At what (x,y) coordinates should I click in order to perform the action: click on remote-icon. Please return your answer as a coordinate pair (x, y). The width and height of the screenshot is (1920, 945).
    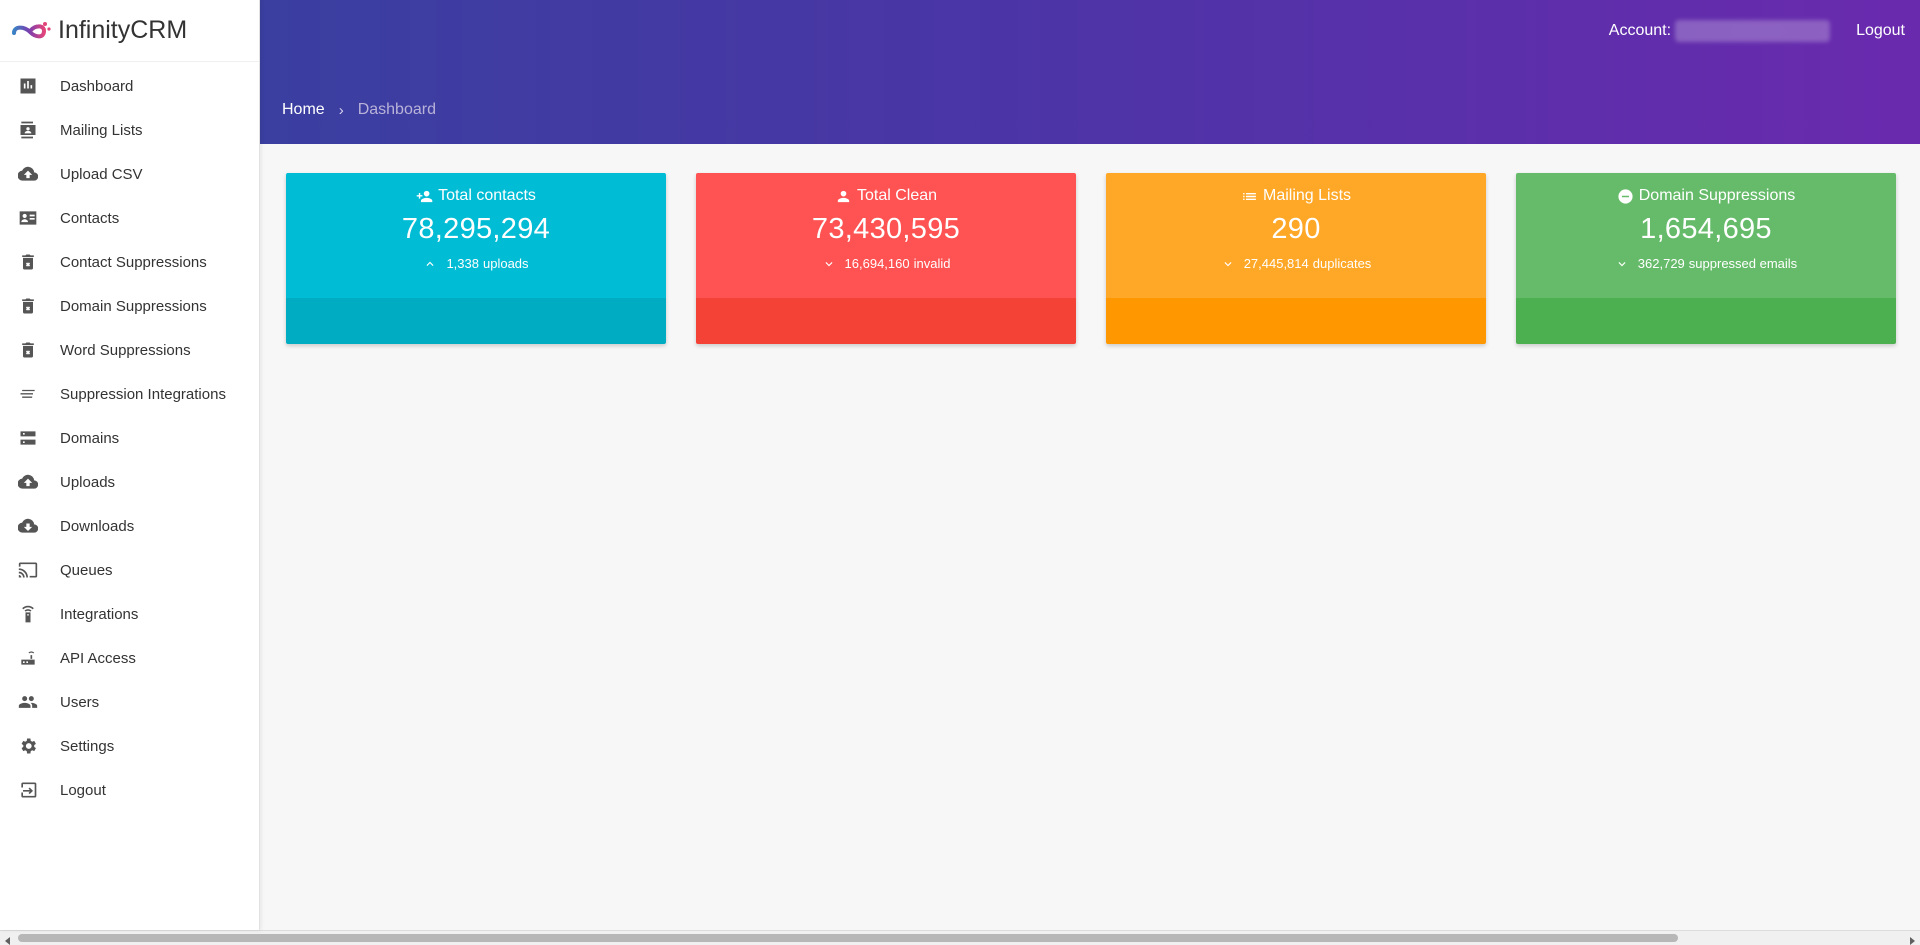
    Looking at the image, I should click on (28, 614).